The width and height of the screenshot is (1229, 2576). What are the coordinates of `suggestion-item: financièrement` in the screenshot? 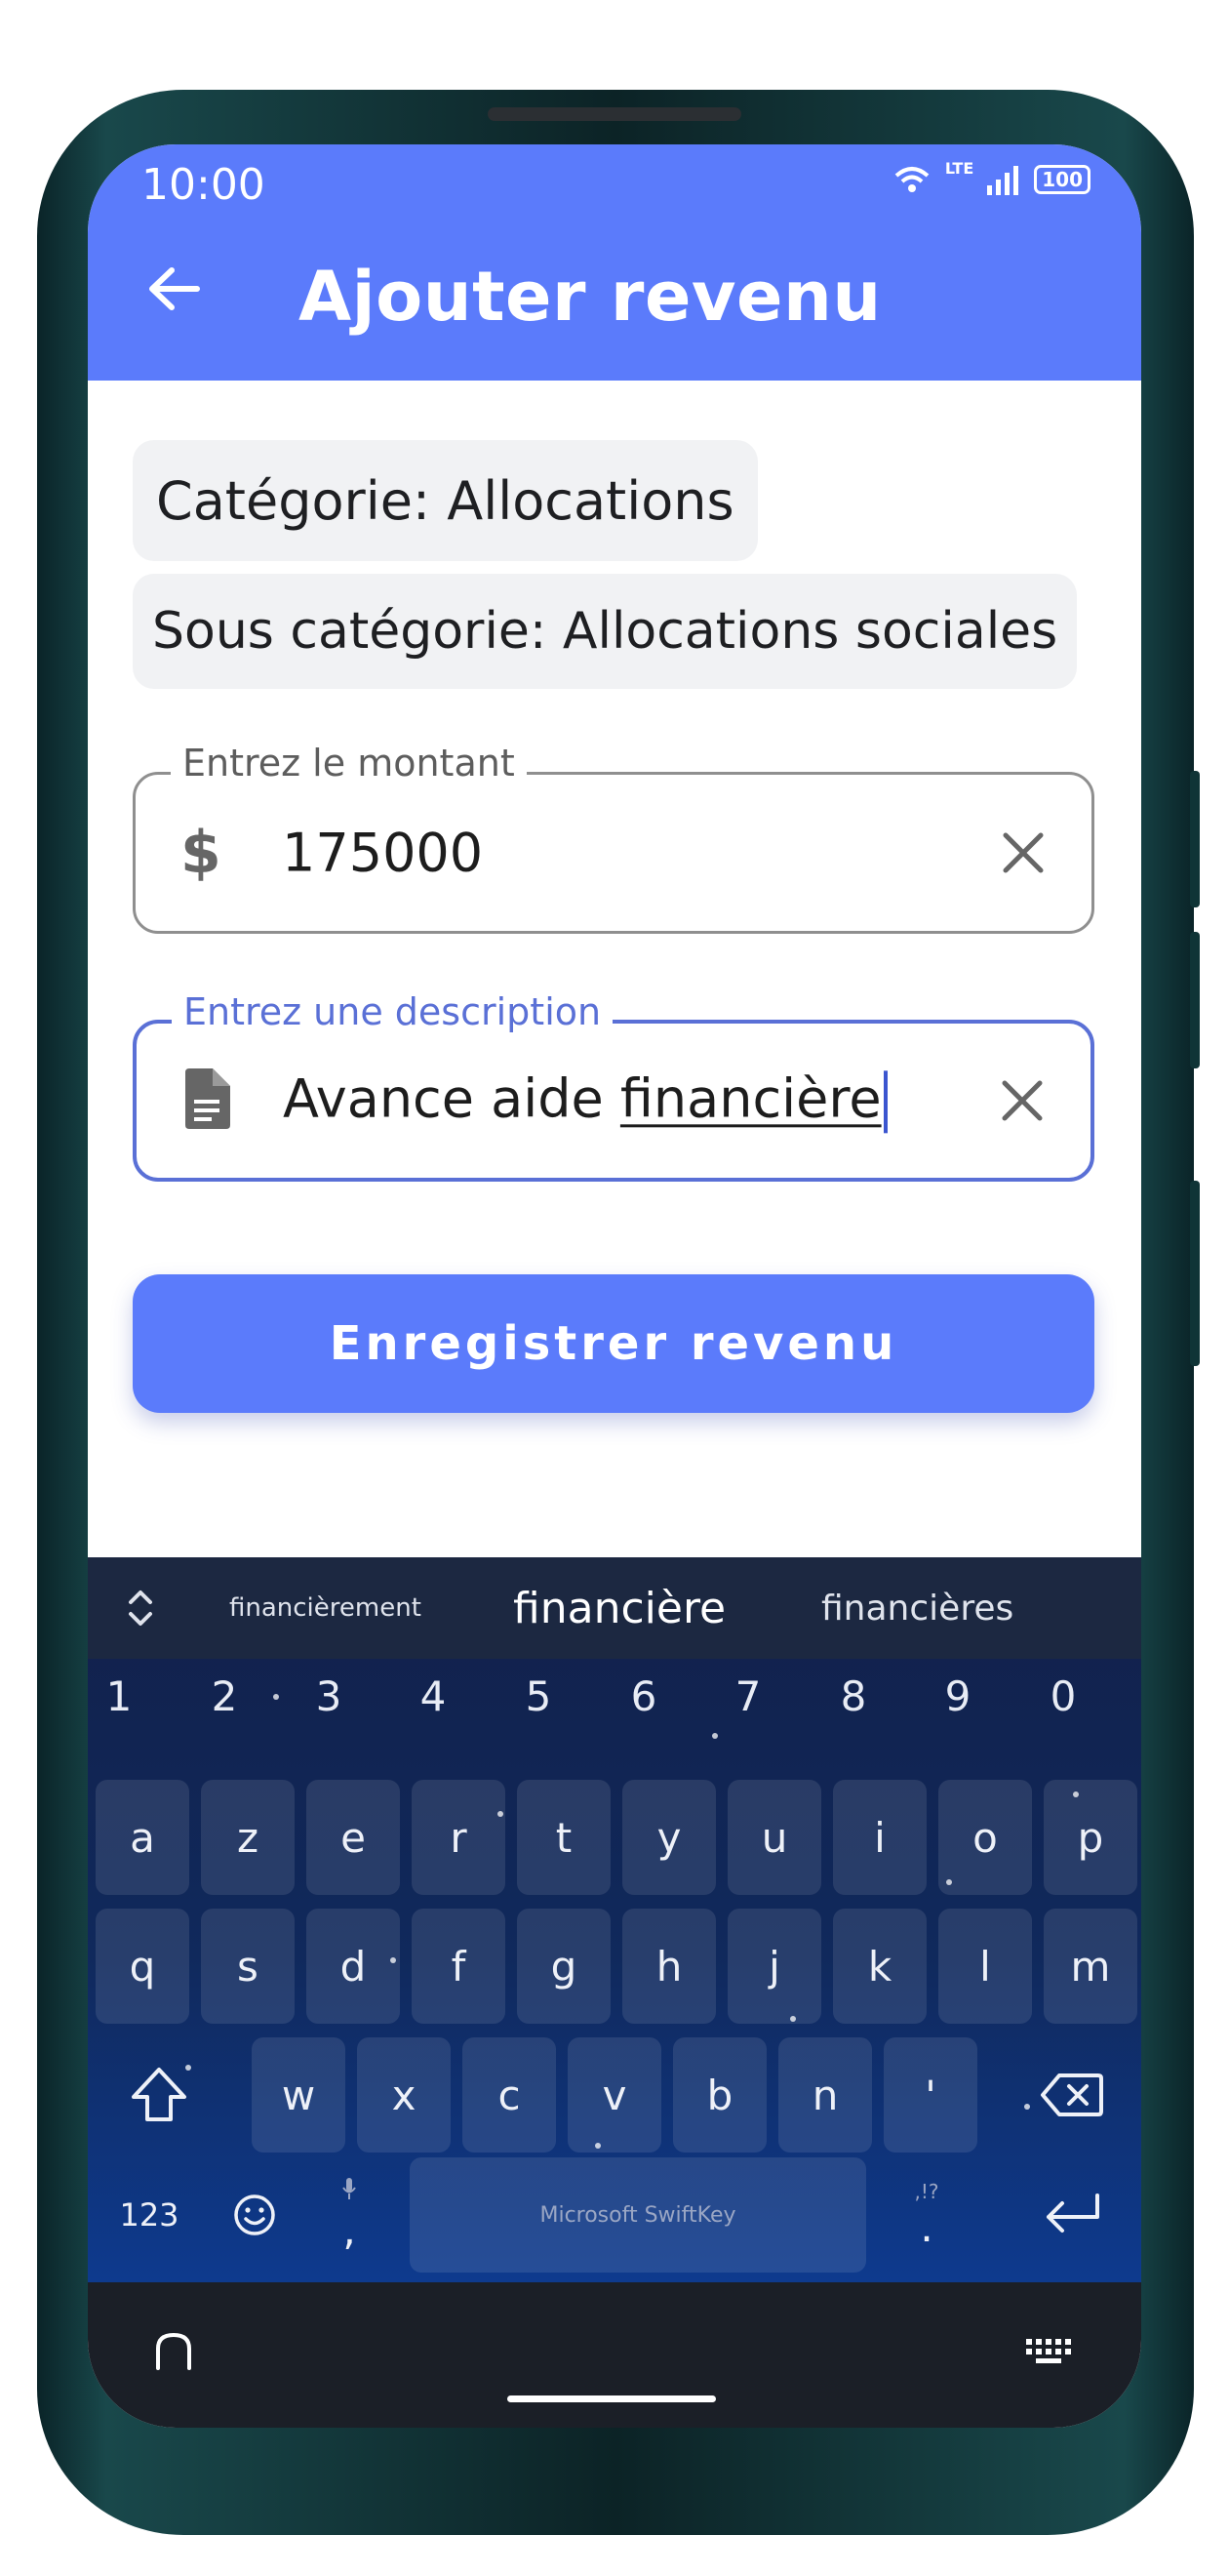 It's located at (325, 1608).